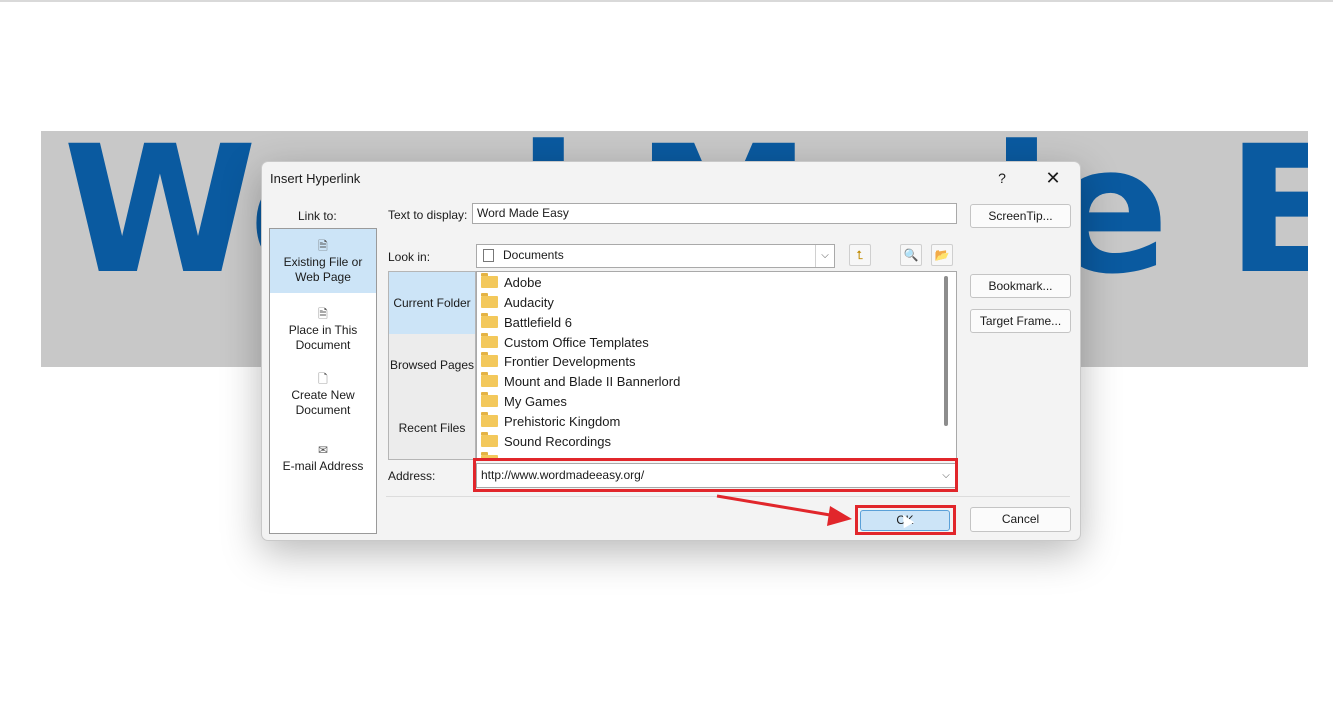 This screenshot has height=706, width=1333. Describe the element at coordinates (776, 506) in the screenshot. I see `arrow-shaft` at that location.